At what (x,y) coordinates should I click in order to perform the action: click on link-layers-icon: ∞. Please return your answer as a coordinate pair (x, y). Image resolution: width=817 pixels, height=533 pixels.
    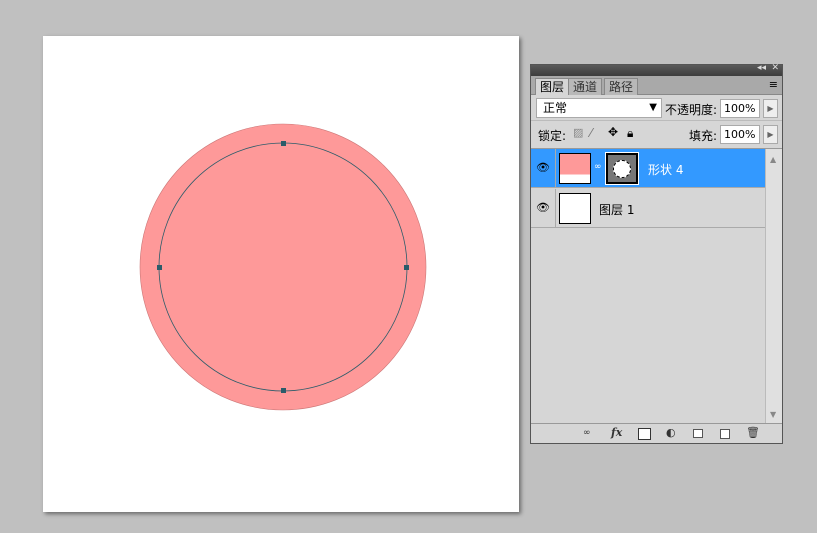
    Looking at the image, I should click on (587, 433).